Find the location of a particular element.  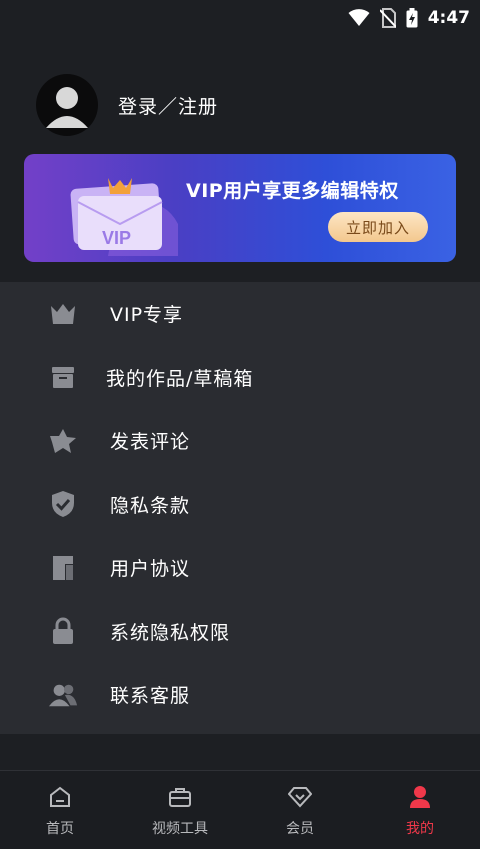

tab-membership: 会员 is located at coordinates (300, 810).